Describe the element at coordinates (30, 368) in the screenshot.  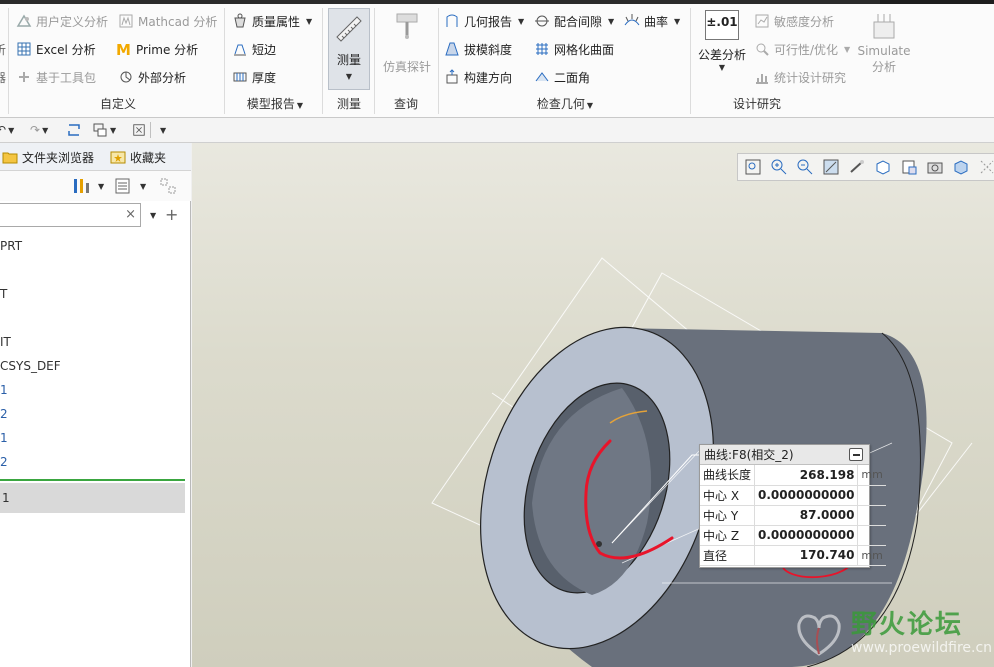
I see `tree-item: CSYS_DEF` at that location.